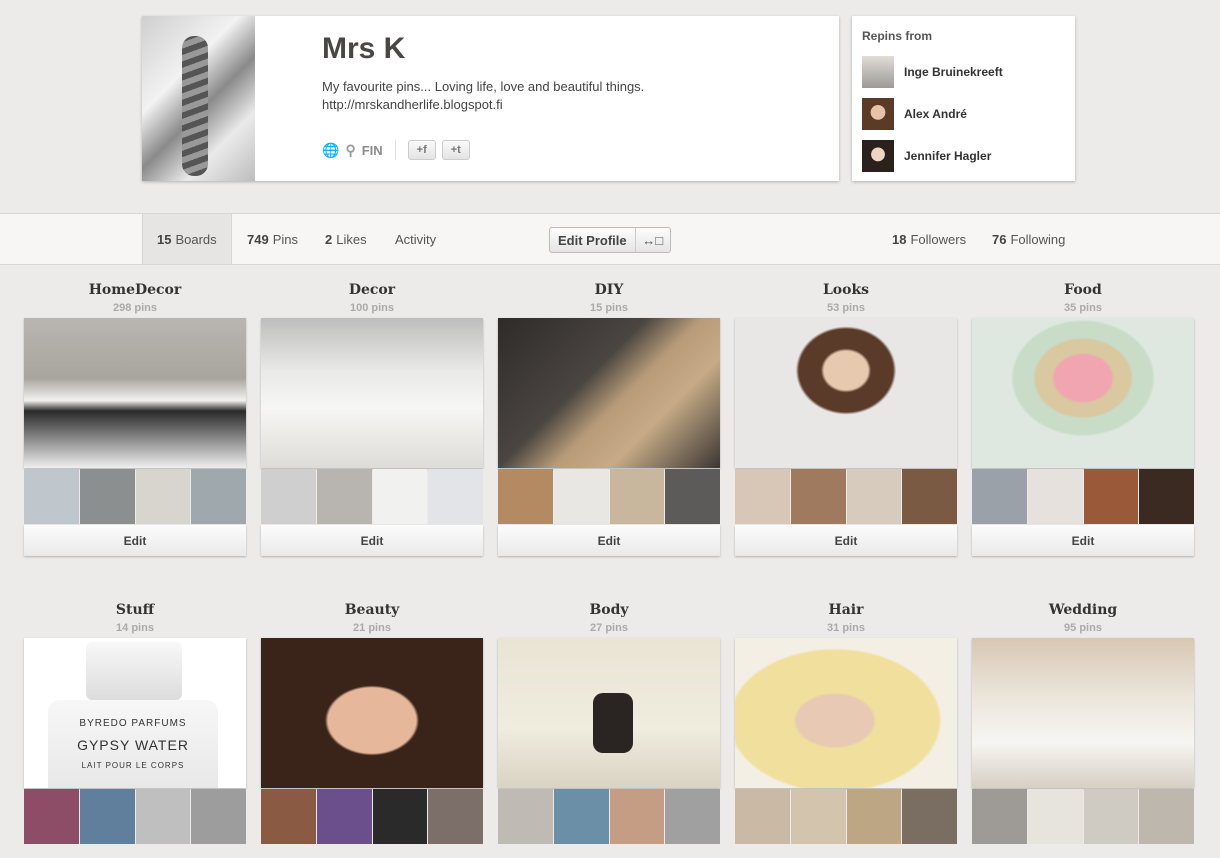 Image resolution: width=1220 pixels, height=858 pixels. I want to click on board-card: Wedding 95 pins, so click(1083, 723).